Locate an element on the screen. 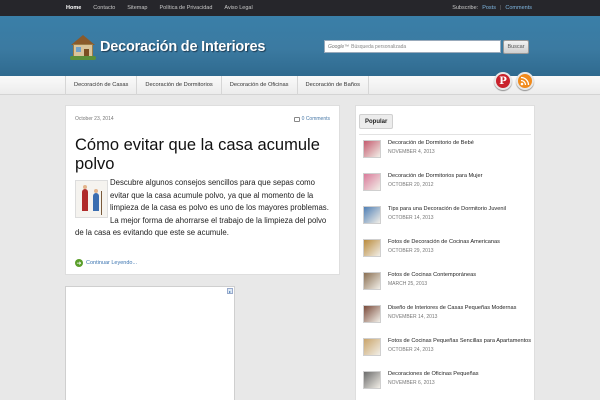 The width and height of the screenshot is (600, 400). list-item-date: MARCH 25, 2013 is located at coordinates (408, 283).